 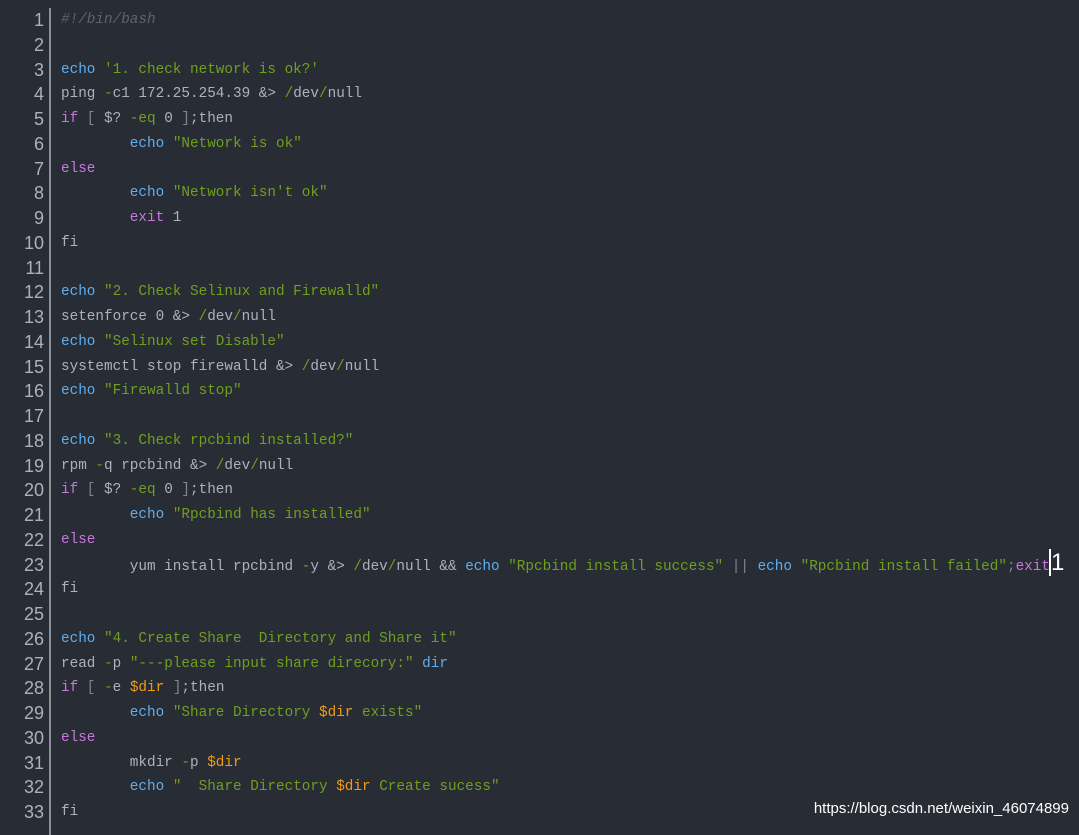 What do you see at coordinates (562, 94) in the screenshot?
I see `code-line: ping -c1 172.25.254.39 &> /dev/null` at bounding box center [562, 94].